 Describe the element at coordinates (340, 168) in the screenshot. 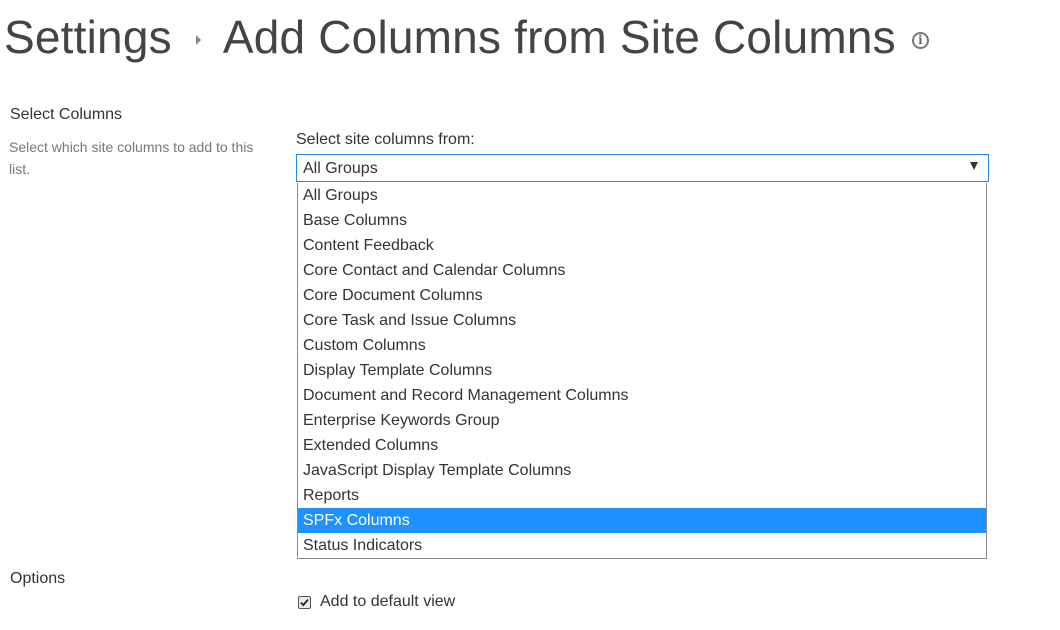

I see `select-current-value: All Groups` at that location.